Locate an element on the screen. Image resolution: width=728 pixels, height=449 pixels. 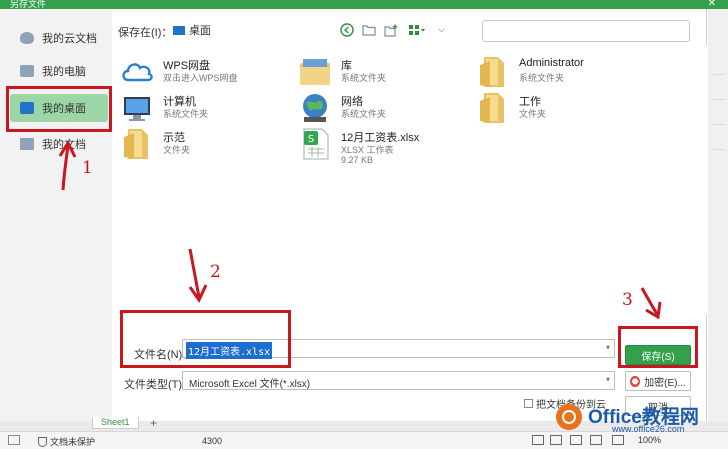
background-sheet-edge is located at coordinates (718, 215).